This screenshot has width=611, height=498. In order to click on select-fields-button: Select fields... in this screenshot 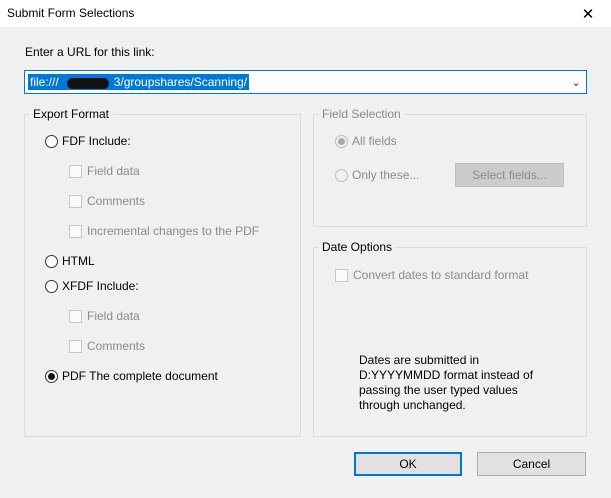, I will do `click(509, 175)`.